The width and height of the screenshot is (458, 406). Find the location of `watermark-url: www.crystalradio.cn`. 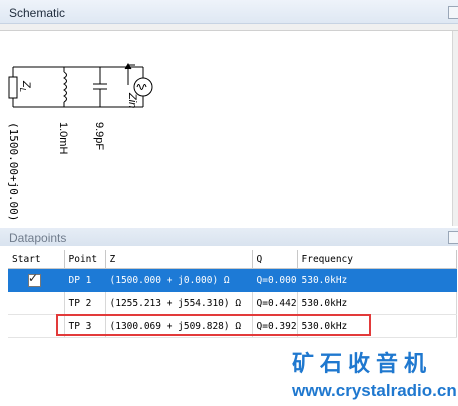

watermark-url: www.crystalradio.cn is located at coordinates (374, 390).